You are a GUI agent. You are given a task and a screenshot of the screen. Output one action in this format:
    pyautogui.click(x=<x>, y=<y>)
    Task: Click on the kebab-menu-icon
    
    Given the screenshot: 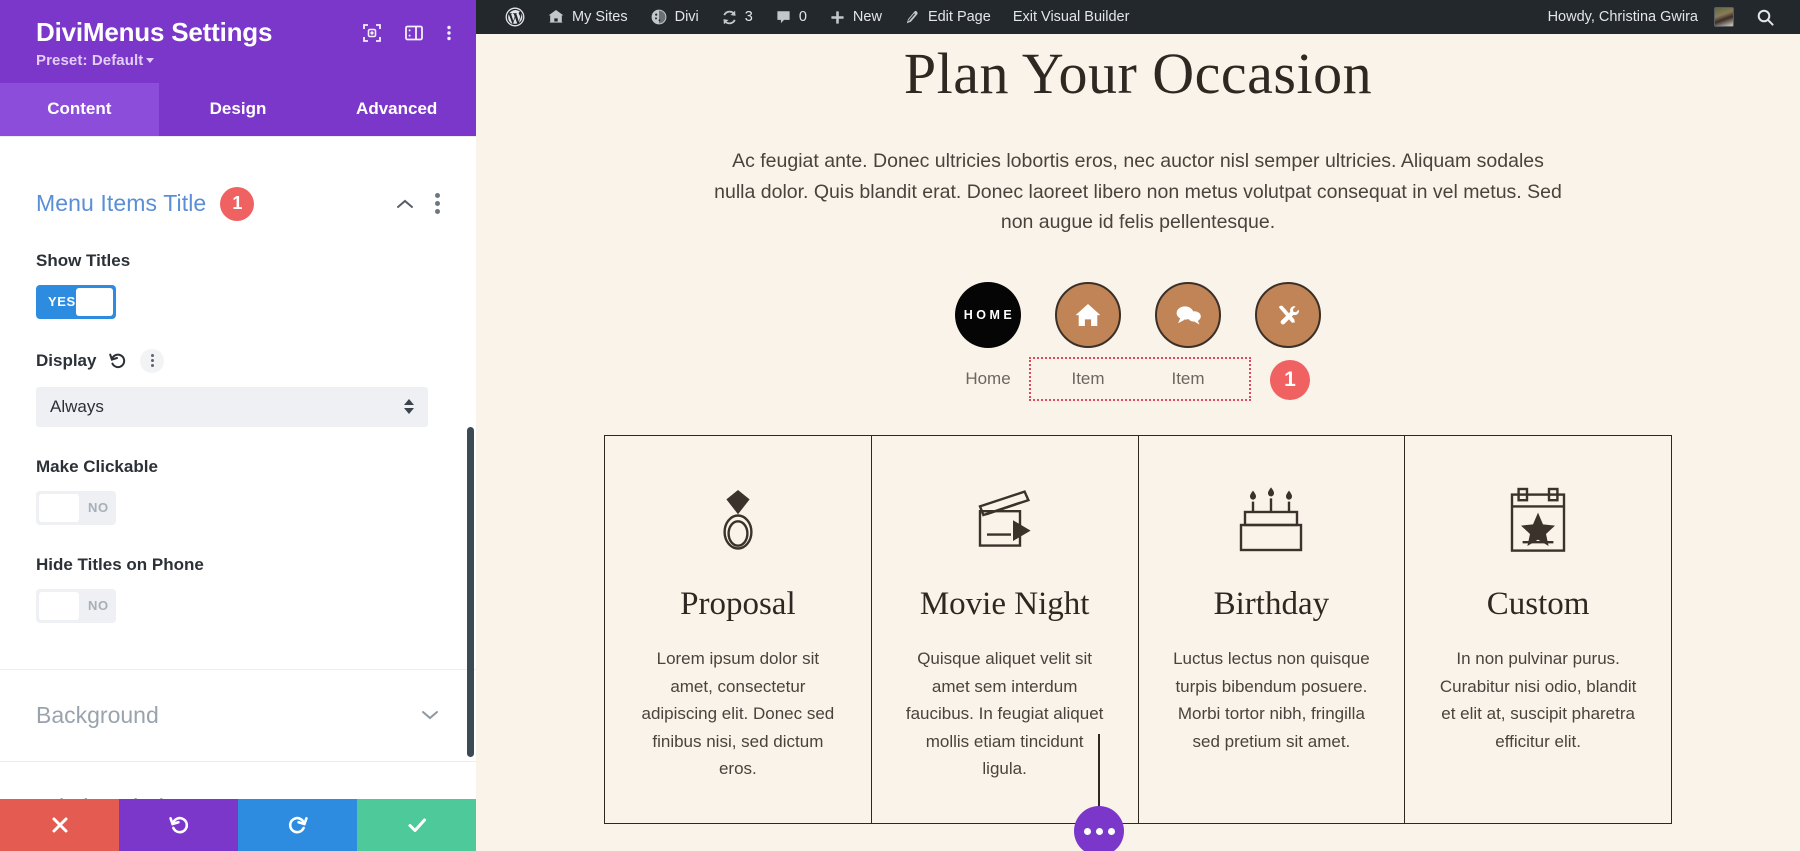 What is the action you would take?
    pyautogui.click(x=449, y=33)
    